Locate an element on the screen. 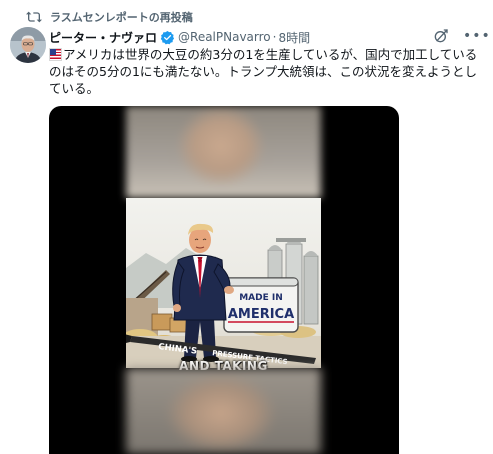 This screenshot has height=454, width=493. author-handle: @RealPNavarro is located at coordinates (224, 37).